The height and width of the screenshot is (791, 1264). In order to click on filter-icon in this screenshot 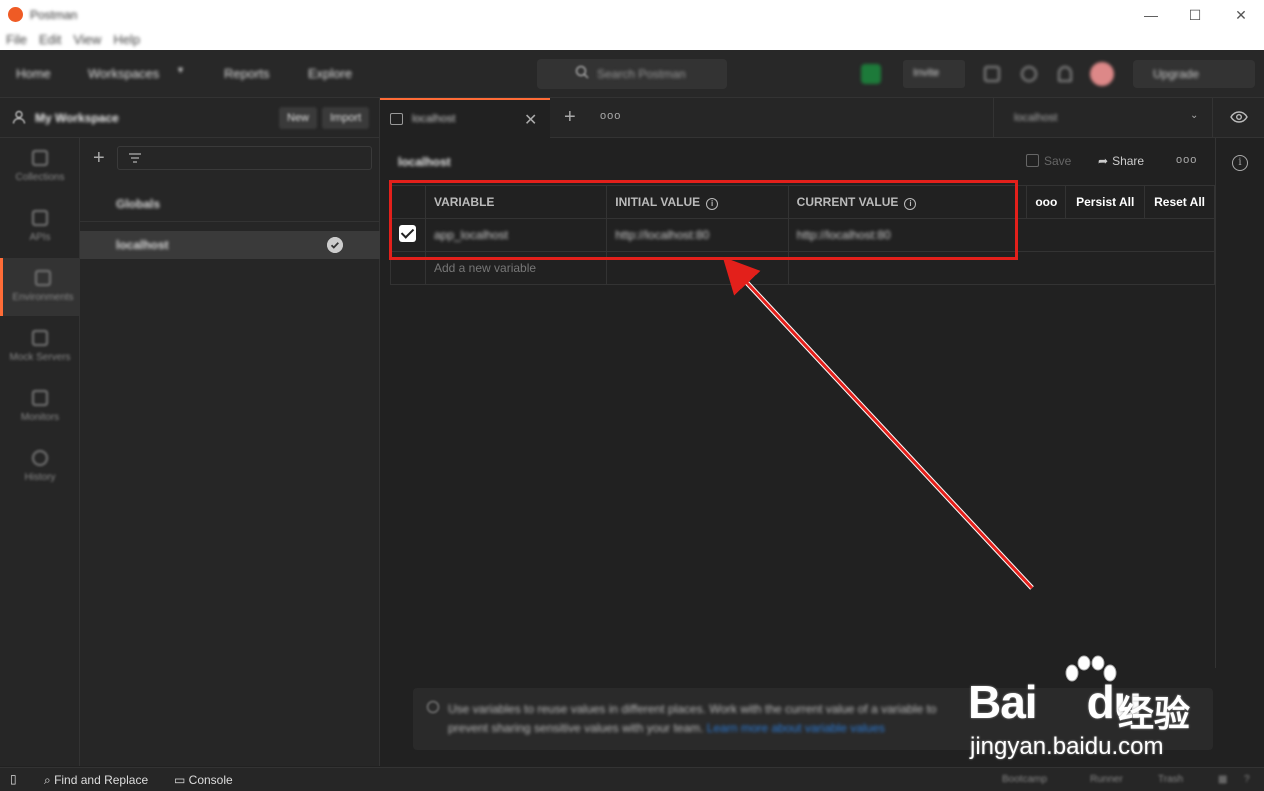, I will do `click(135, 158)`.